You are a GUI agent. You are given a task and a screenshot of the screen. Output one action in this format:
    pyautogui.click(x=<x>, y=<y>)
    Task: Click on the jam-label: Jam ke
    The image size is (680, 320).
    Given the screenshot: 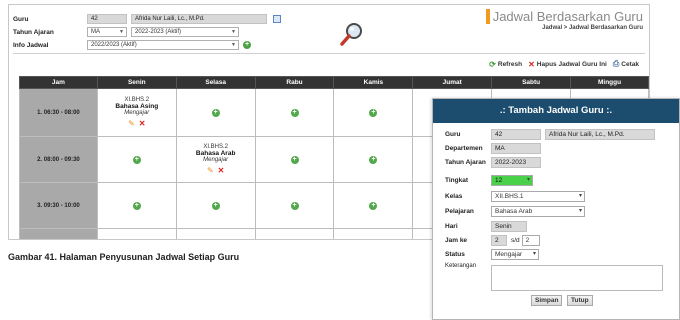 What is the action you would take?
    pyautogui.click(x=456, y=240)
    